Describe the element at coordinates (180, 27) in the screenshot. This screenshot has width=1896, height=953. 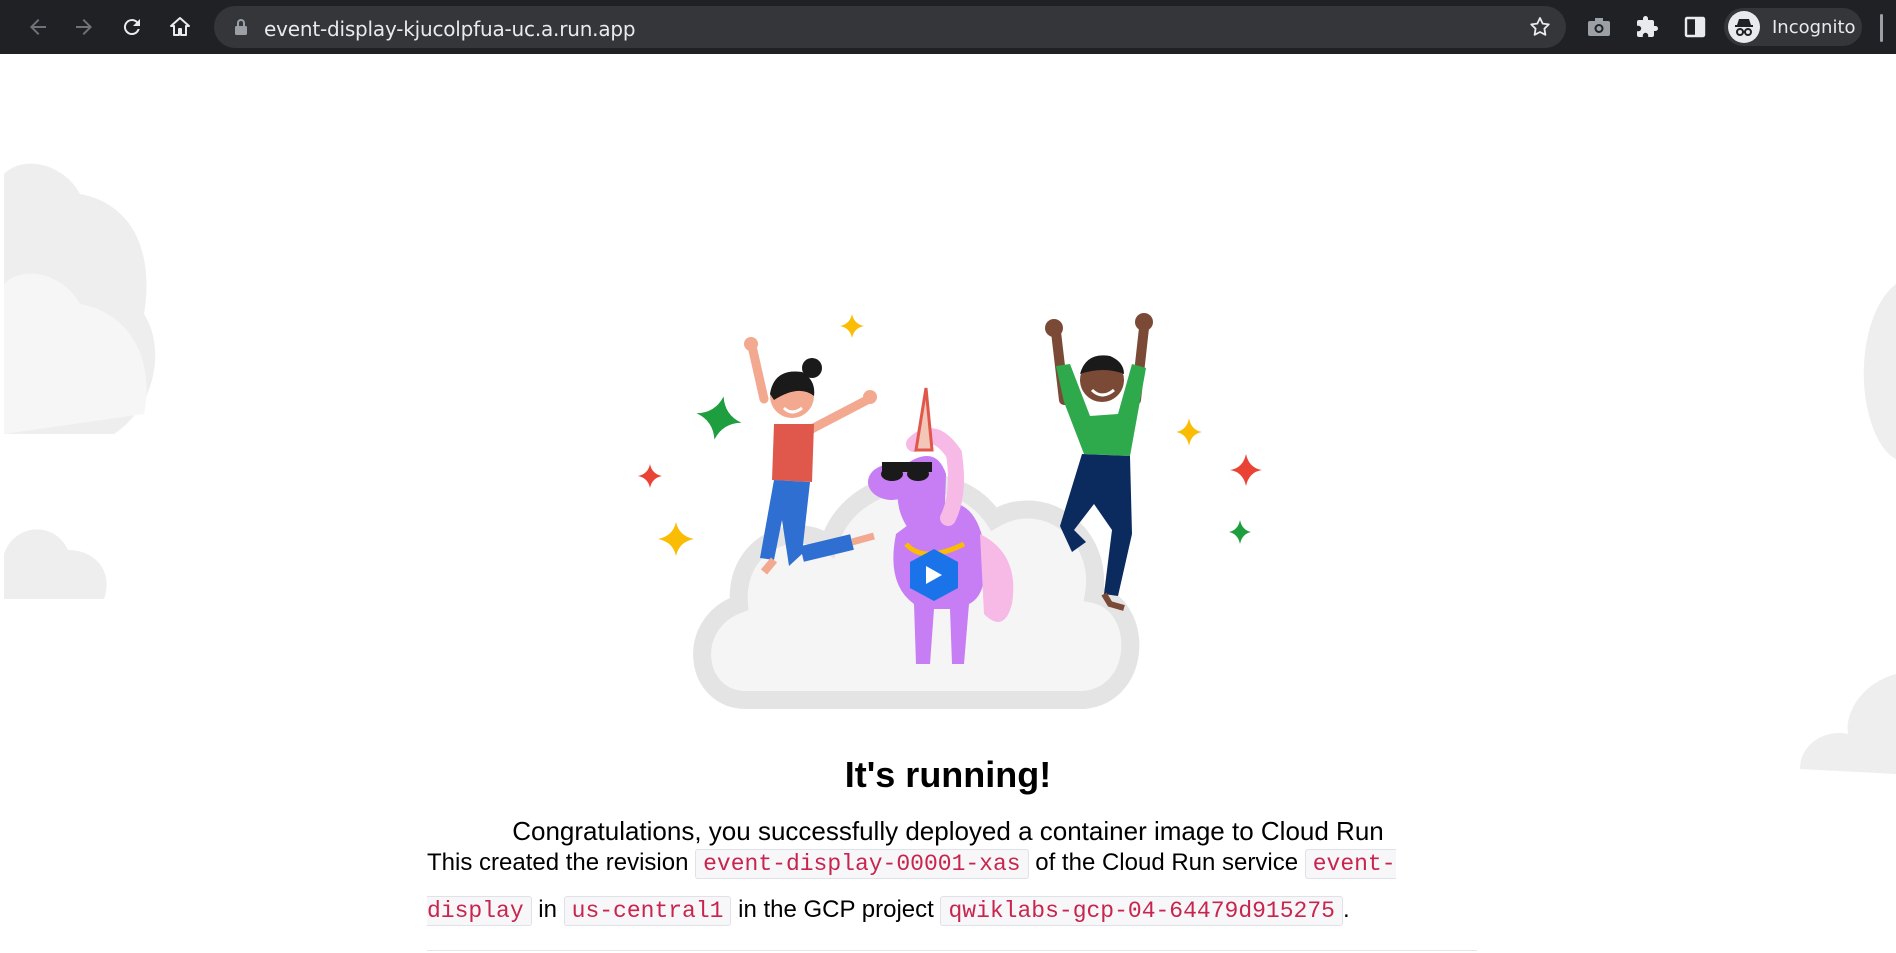
I see `home-icon` at that location.